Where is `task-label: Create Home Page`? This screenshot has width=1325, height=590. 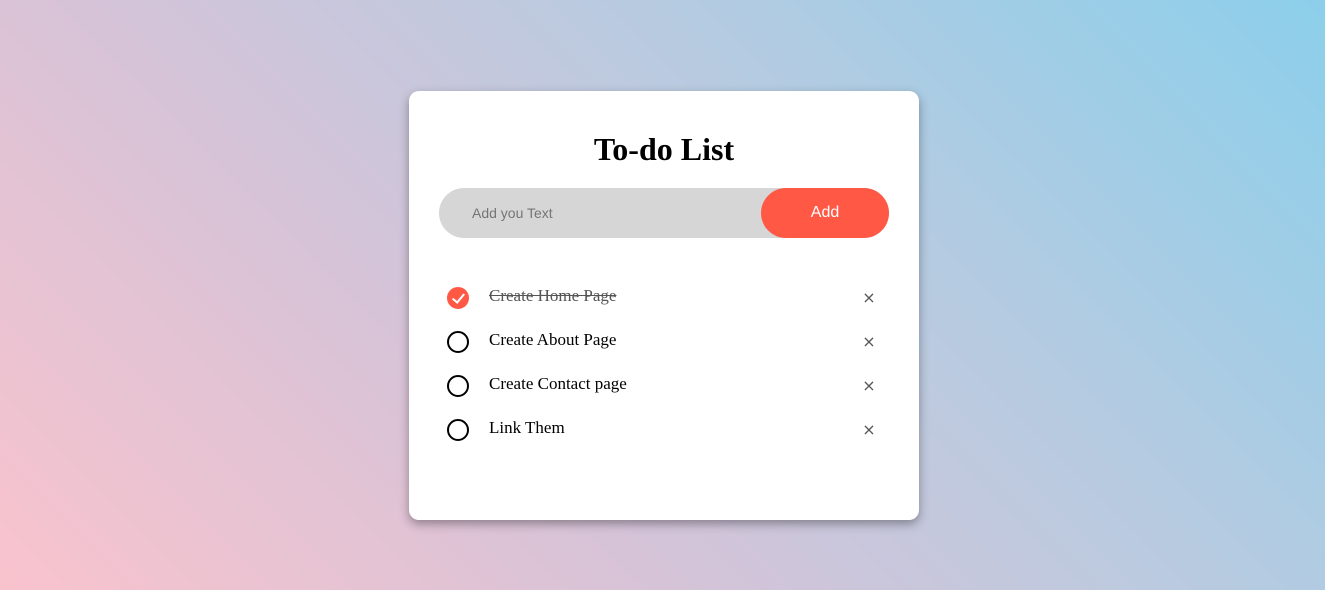 task-label: Create Home Page is located at coordinates (553, 295).